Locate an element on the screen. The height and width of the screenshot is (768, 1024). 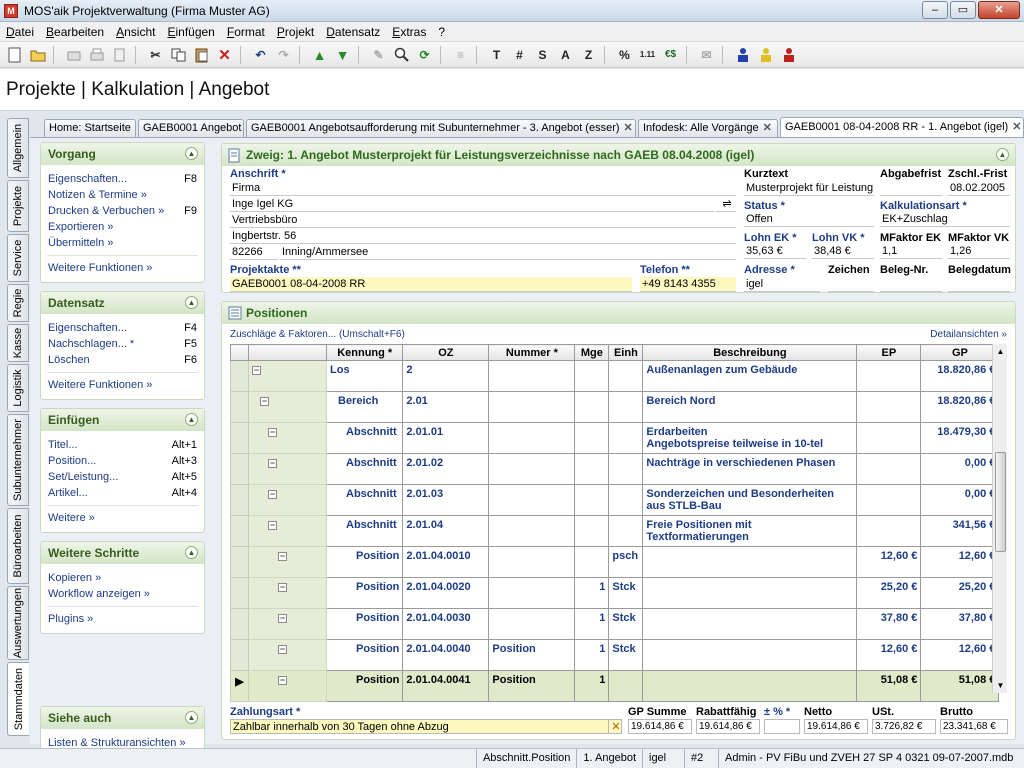
link-artikel: Artikel... Alt+4 is located at coordinates (122, 493).